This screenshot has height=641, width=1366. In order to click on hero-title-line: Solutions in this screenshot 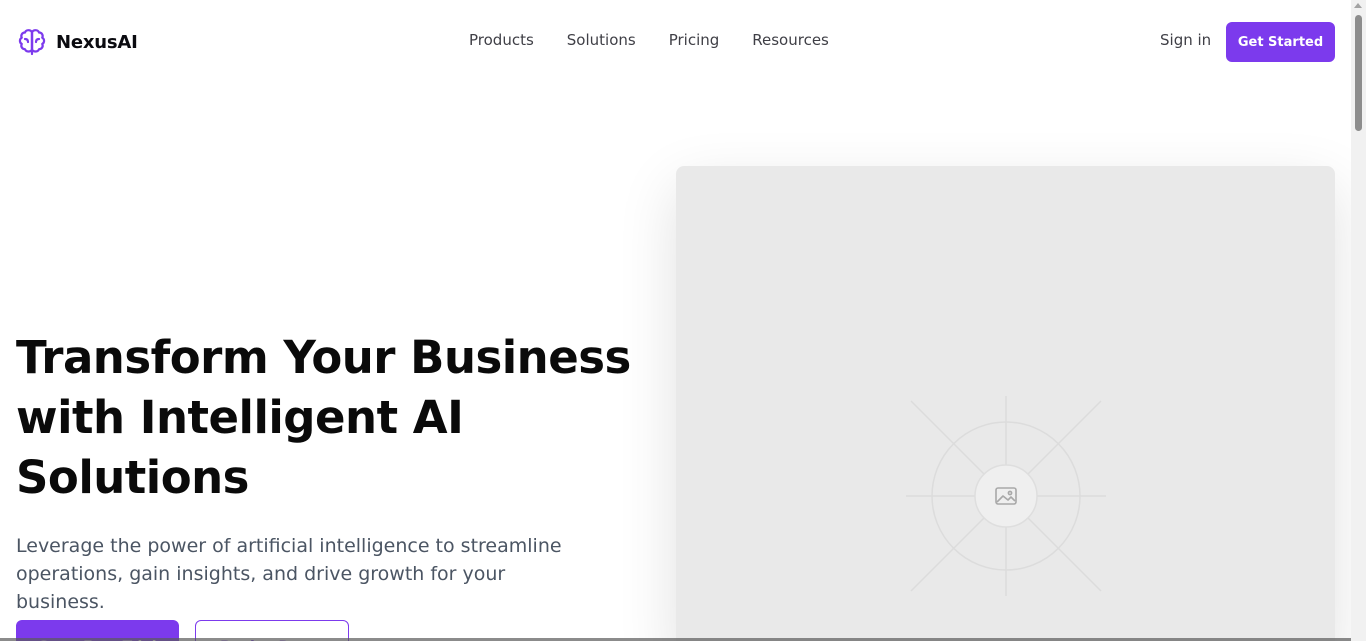, I will do `click(132, 477)`.